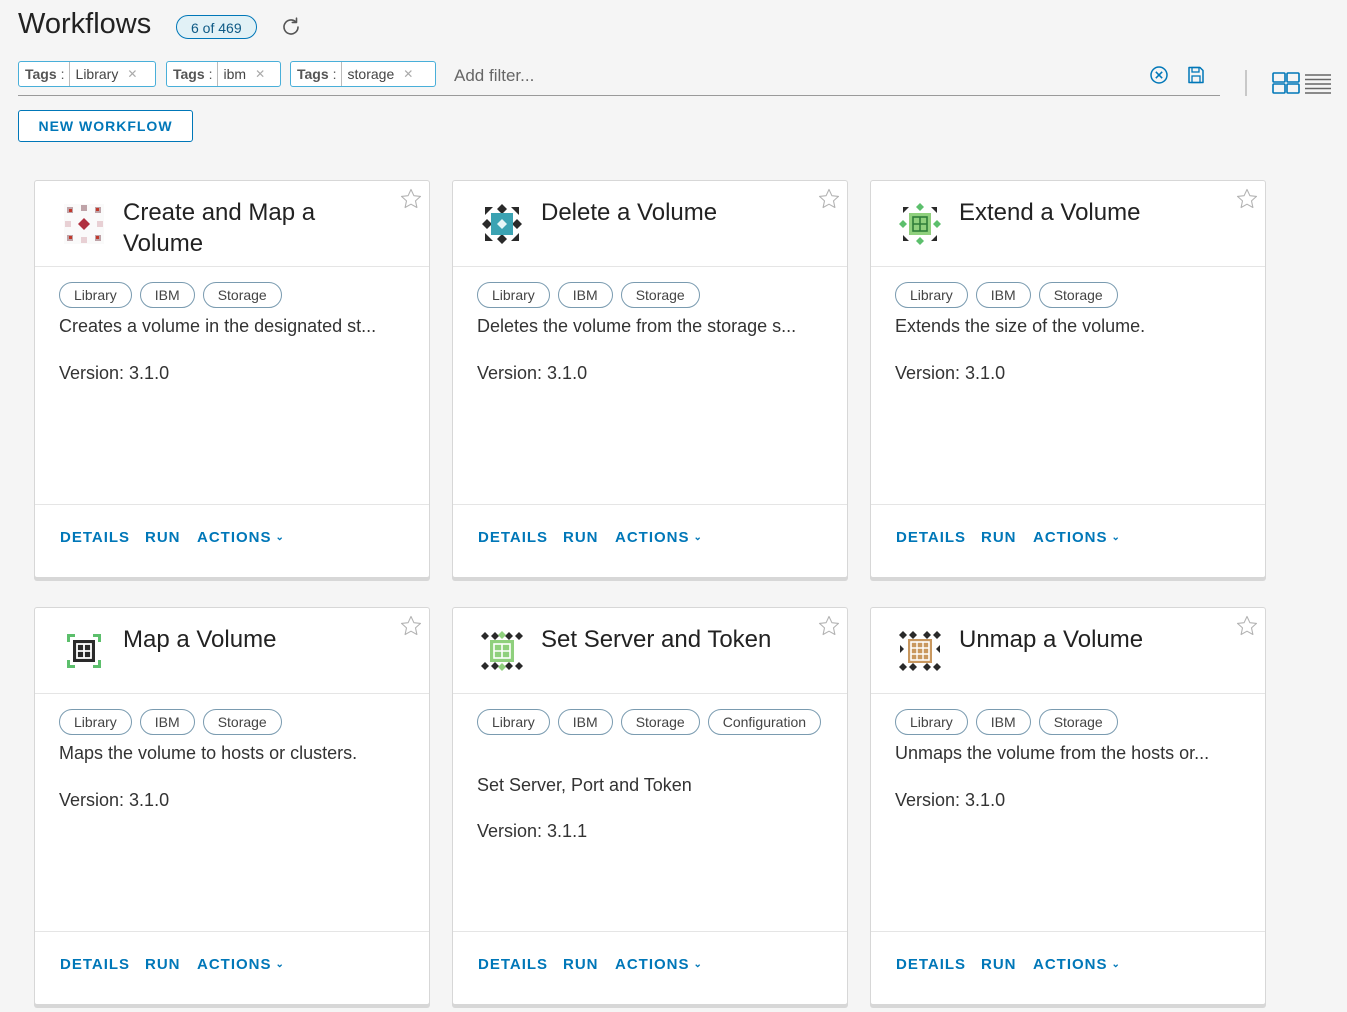 The height and width of the screenshot is (1012, 1347). I want to click on card-header: Unmap a Volume, so click(1068, 651).